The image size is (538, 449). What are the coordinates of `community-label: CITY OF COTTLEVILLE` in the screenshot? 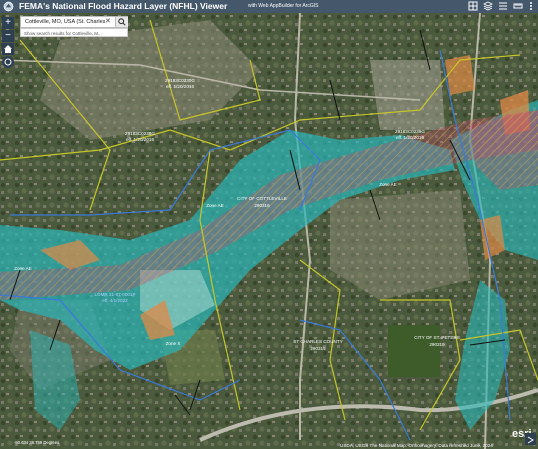 It's located at (262, 198).